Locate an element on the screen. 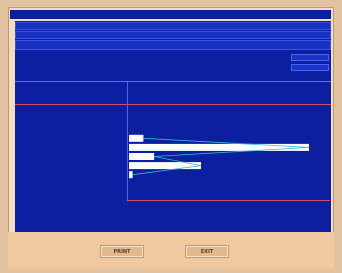  button-bar: PRINT EXIT is located at coordinates (171, 250).